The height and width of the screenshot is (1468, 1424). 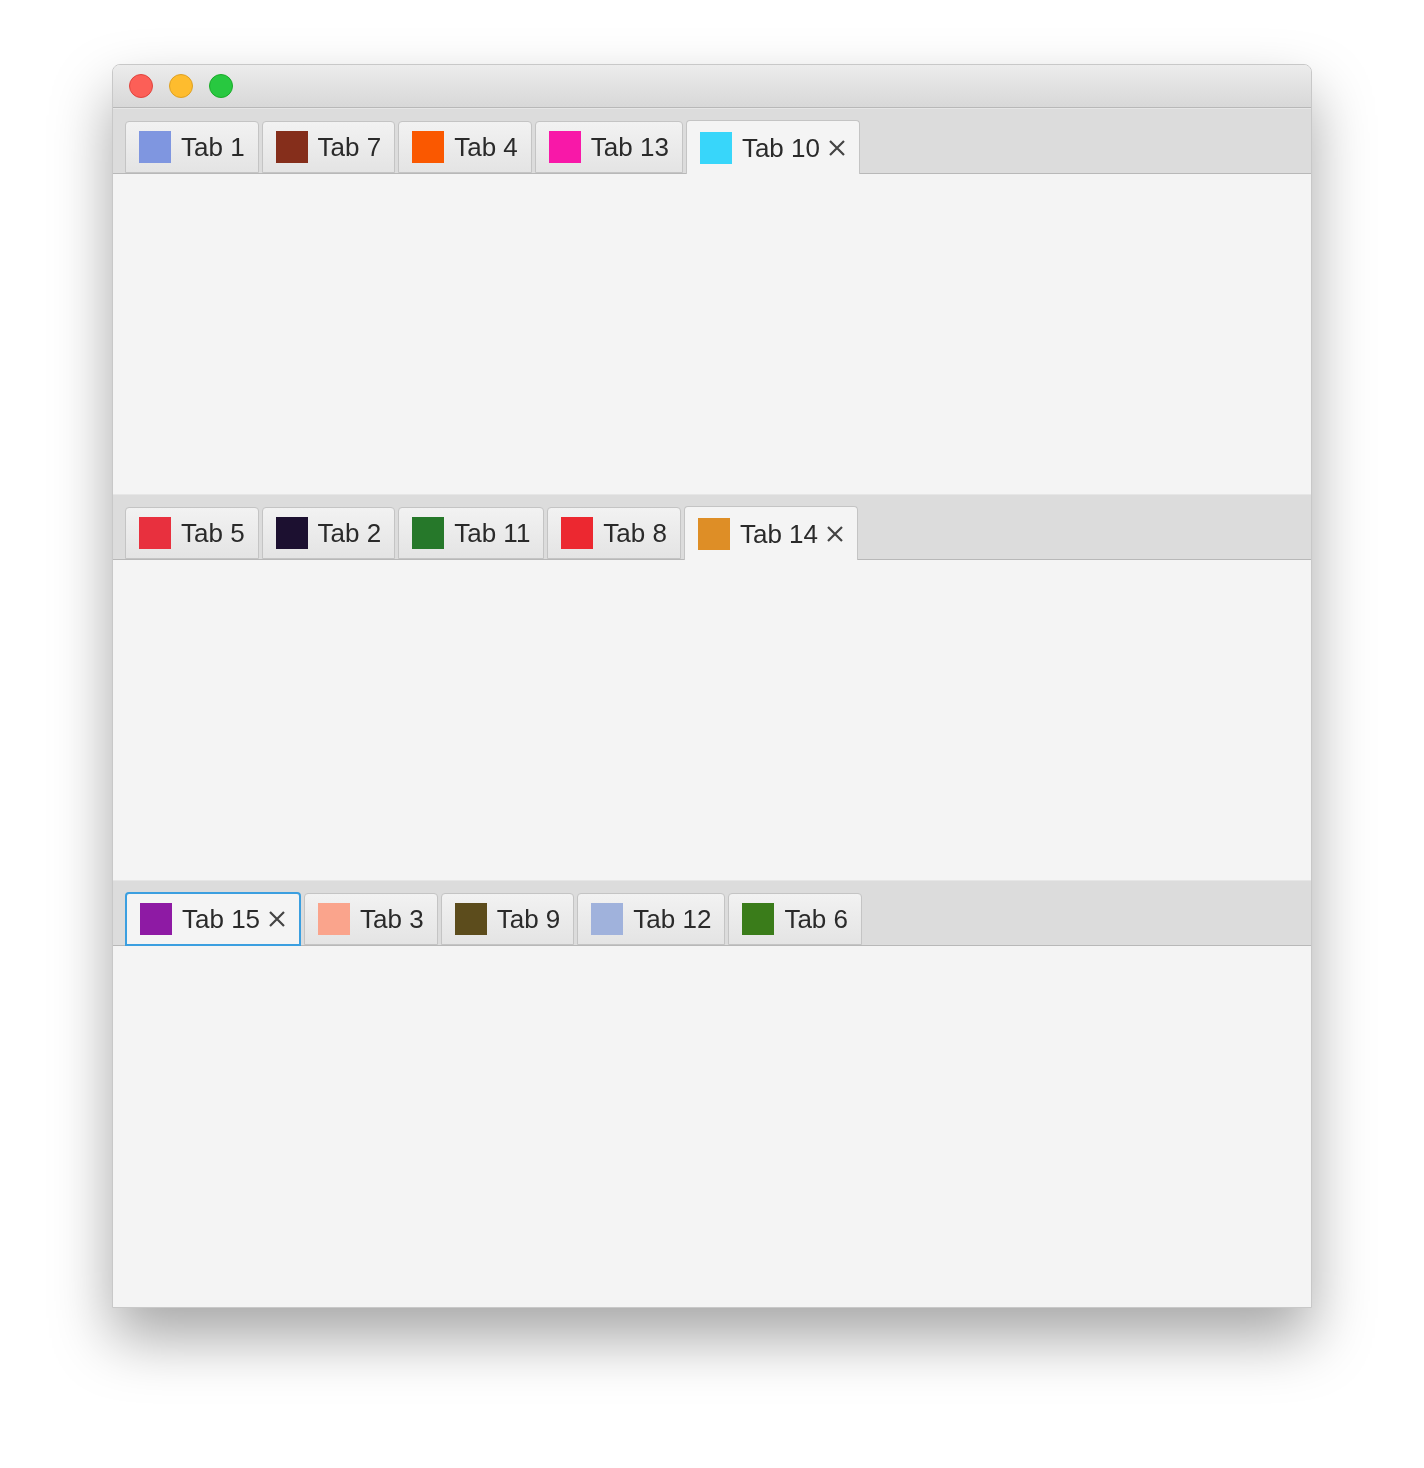 I want to click on tab-label: Tab 14, so click(x=779, y=533).